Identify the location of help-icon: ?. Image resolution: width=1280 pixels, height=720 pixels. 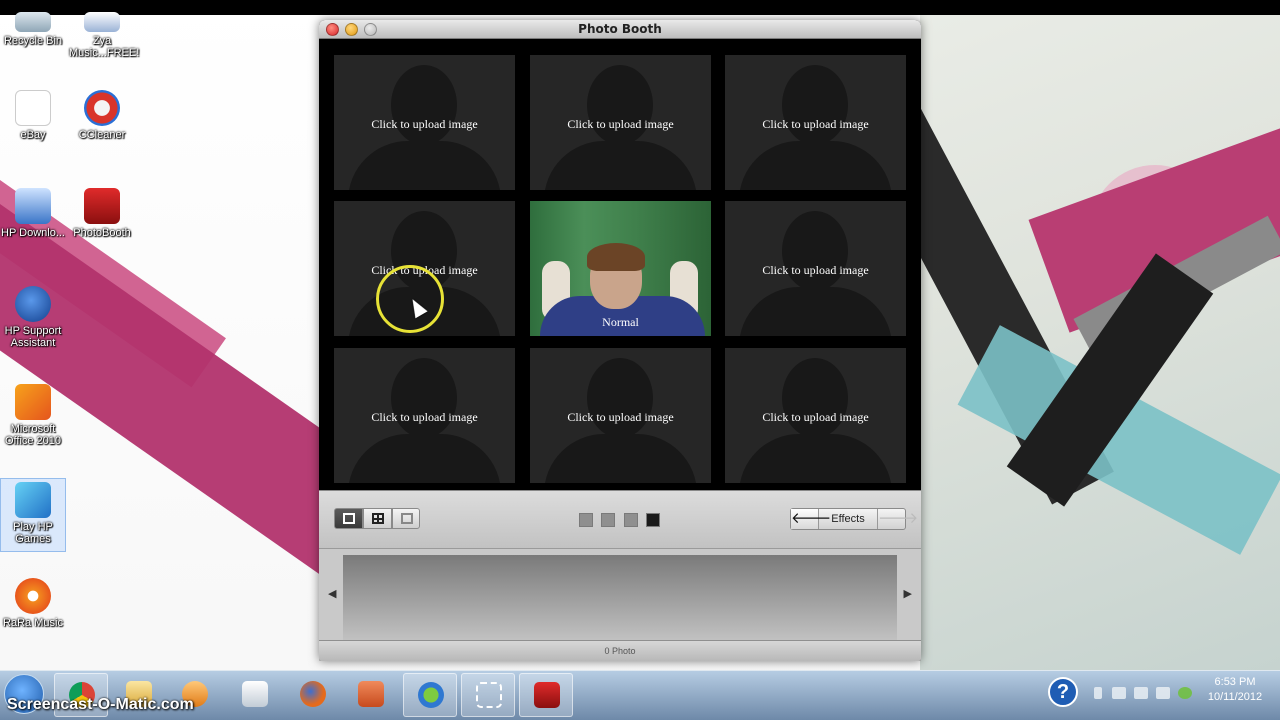
(1063, 692).